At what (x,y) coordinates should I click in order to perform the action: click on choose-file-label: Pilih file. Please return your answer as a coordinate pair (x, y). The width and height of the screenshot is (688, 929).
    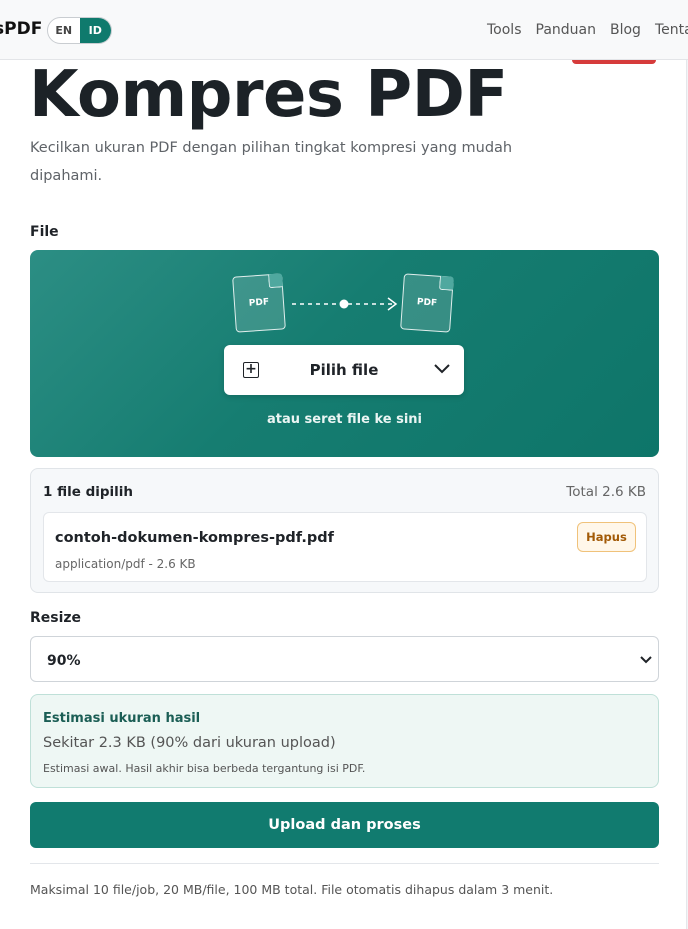
    Looking at the image, I should click on (344, 370).